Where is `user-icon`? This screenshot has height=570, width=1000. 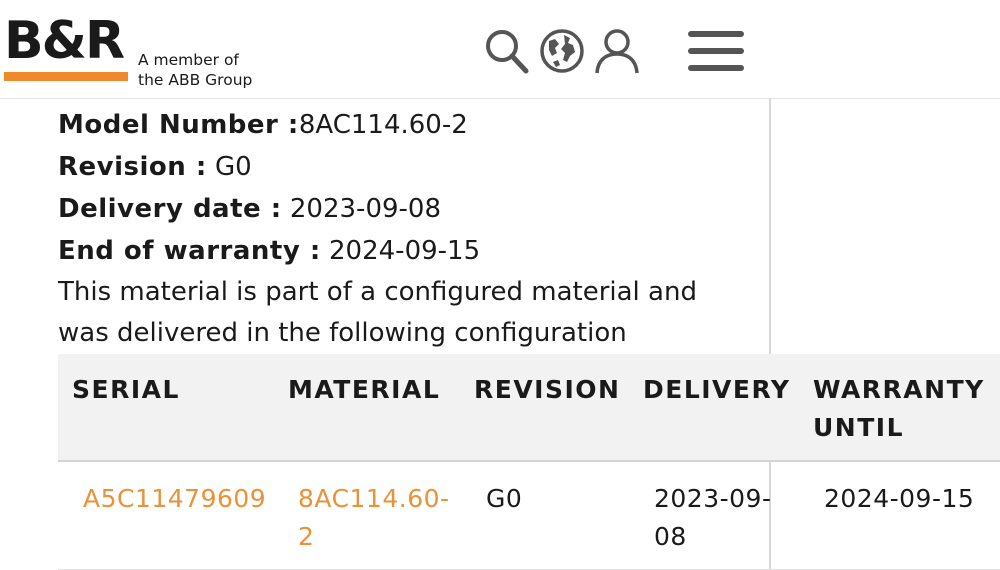
user-icon is located at coordinates (617, 51).